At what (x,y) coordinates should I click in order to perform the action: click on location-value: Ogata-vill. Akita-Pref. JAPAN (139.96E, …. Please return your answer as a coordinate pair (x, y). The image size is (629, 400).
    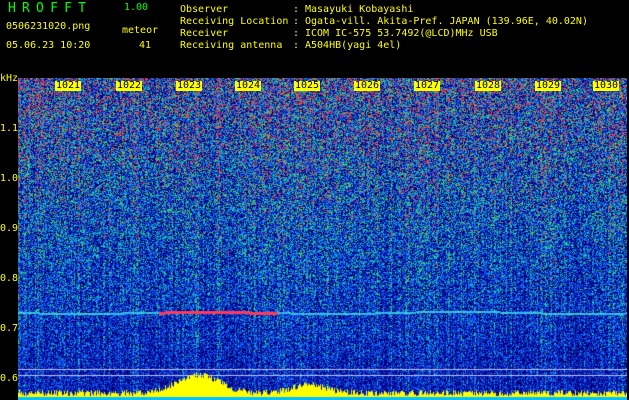
    Looking at the image, I should click on (446, 21).